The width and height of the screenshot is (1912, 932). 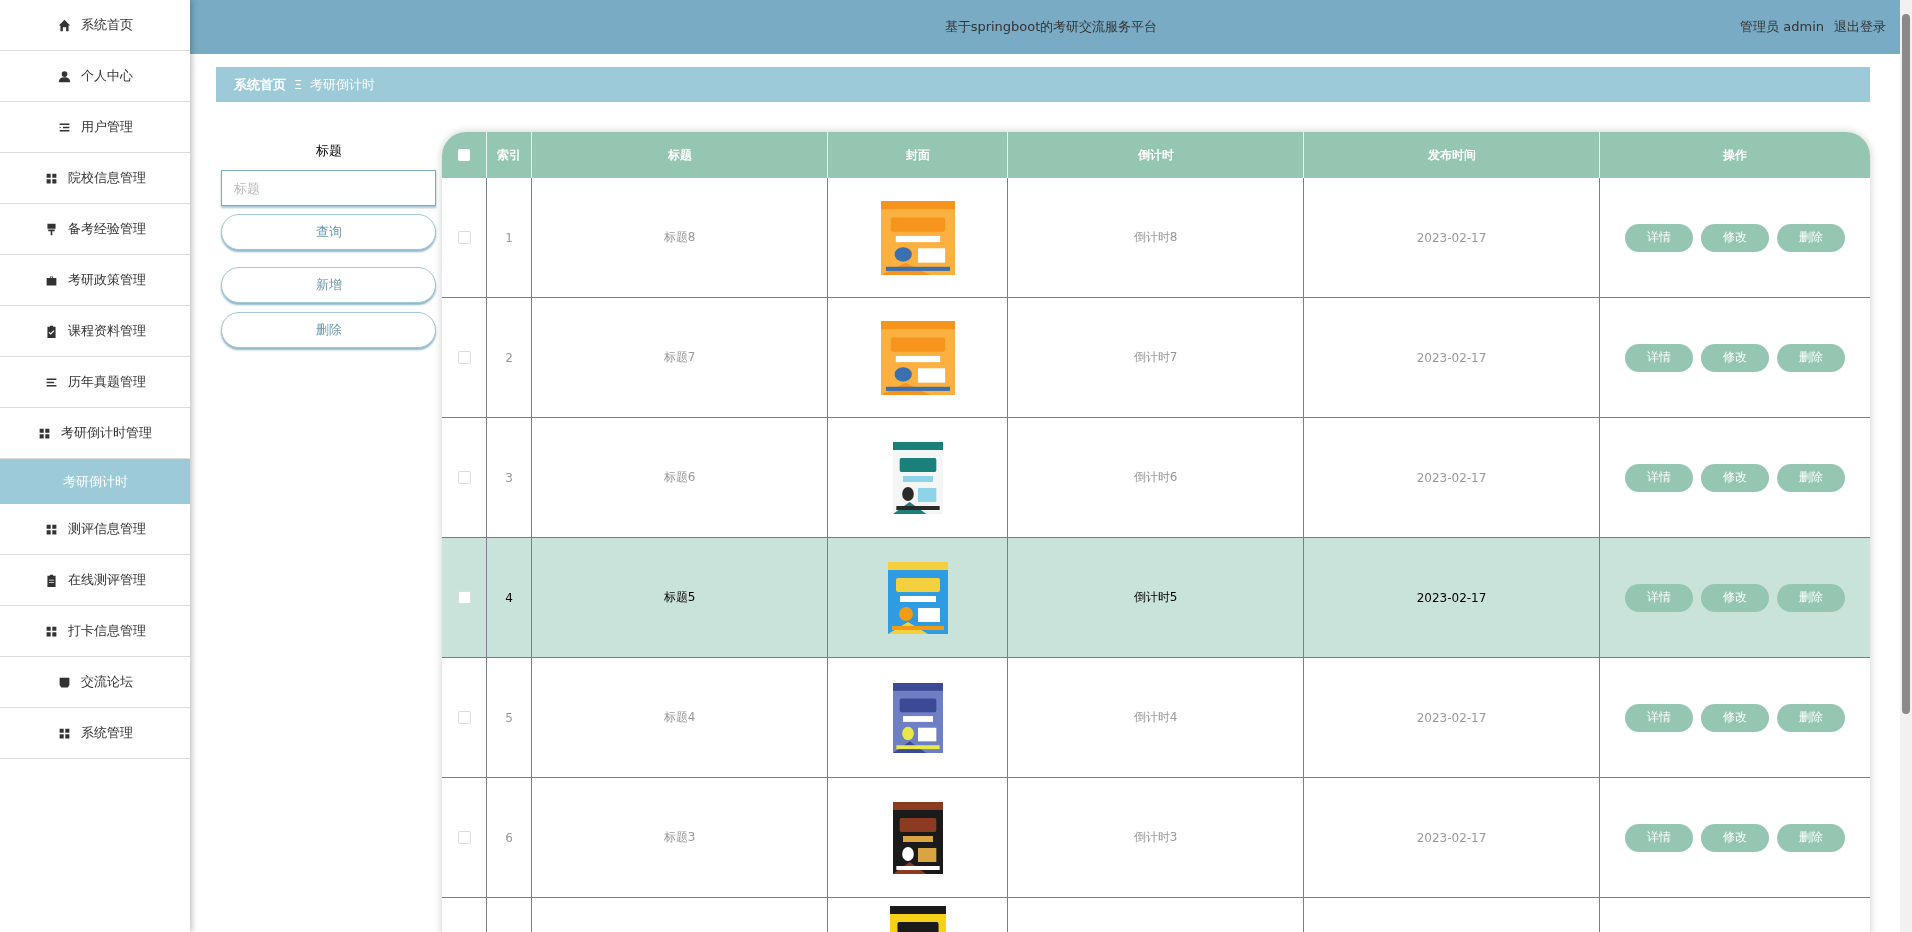 I want to click on countdown-cell: 倒计时7, so click(x=1155, y=357).